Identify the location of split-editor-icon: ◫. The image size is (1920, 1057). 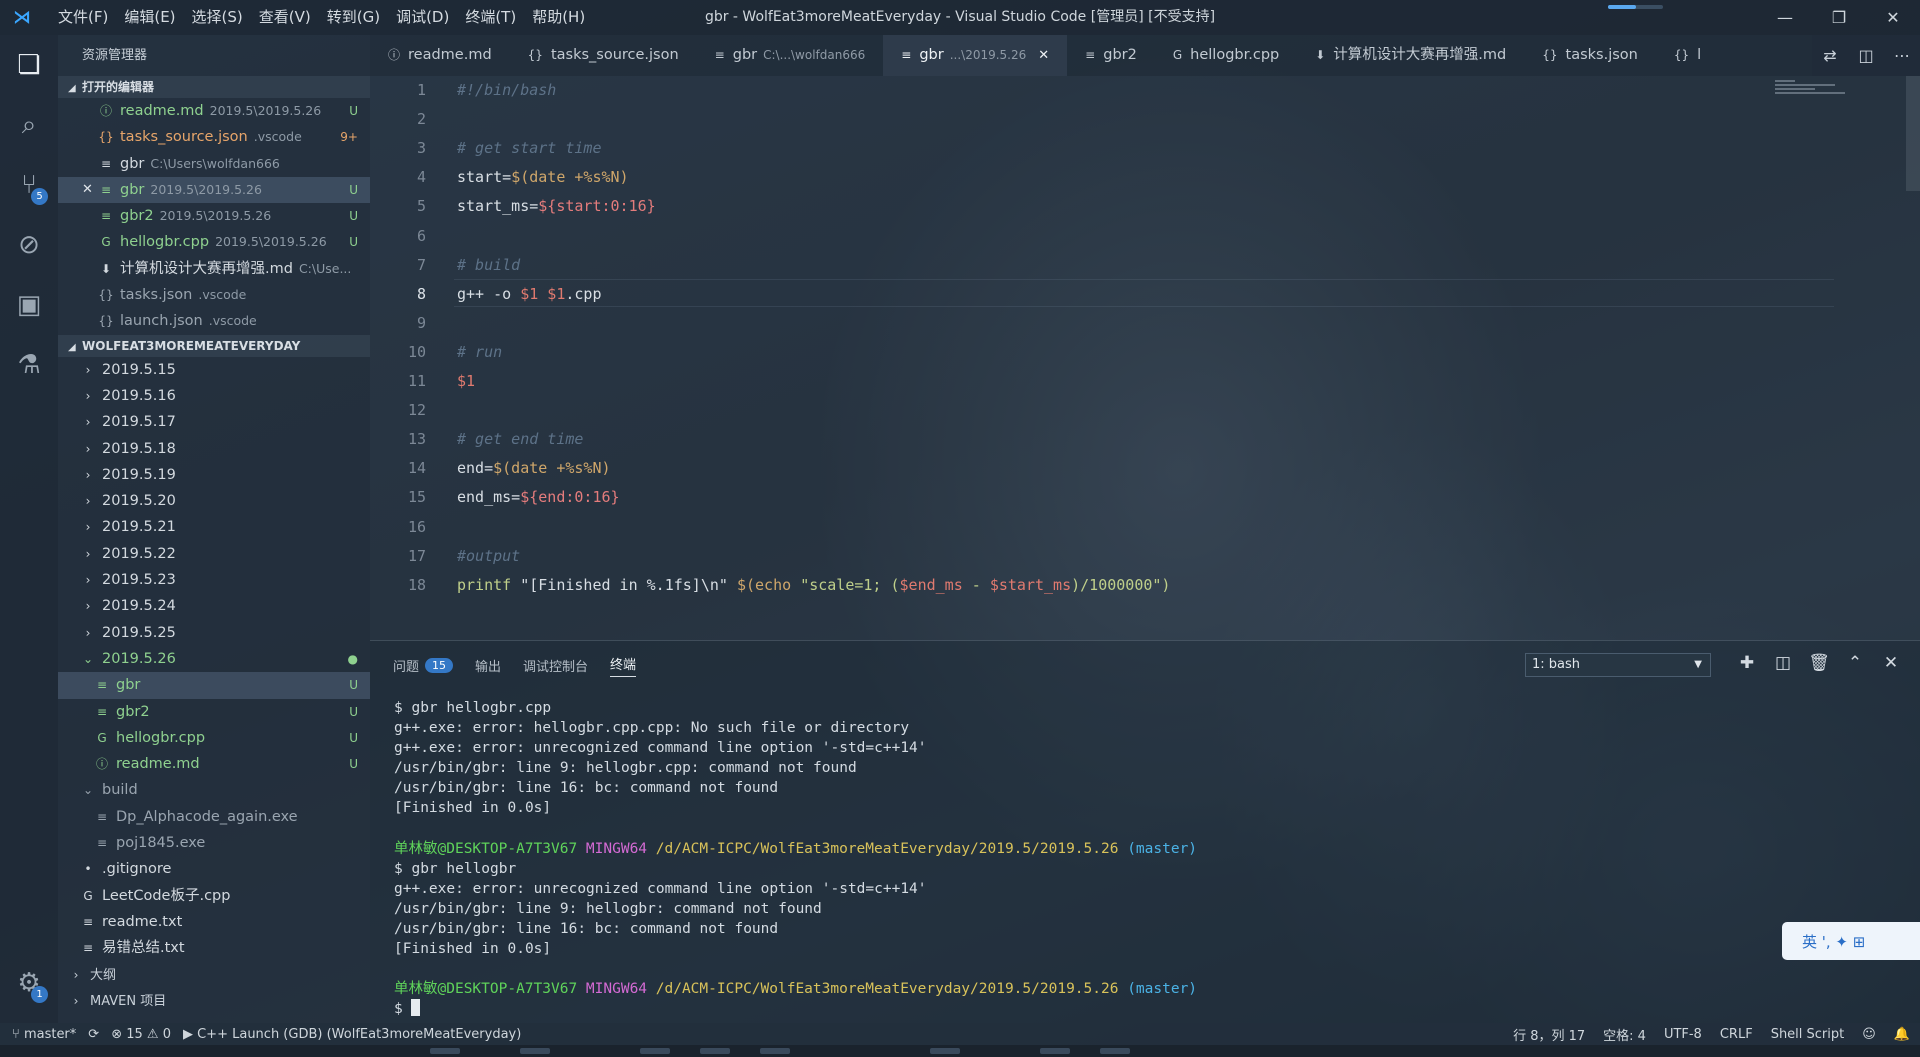
(1866, 55).